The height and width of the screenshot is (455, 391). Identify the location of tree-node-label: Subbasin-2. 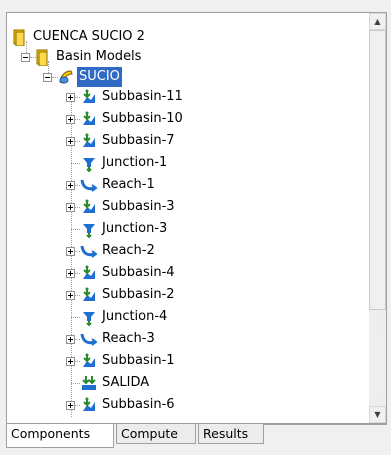
(138, 294).